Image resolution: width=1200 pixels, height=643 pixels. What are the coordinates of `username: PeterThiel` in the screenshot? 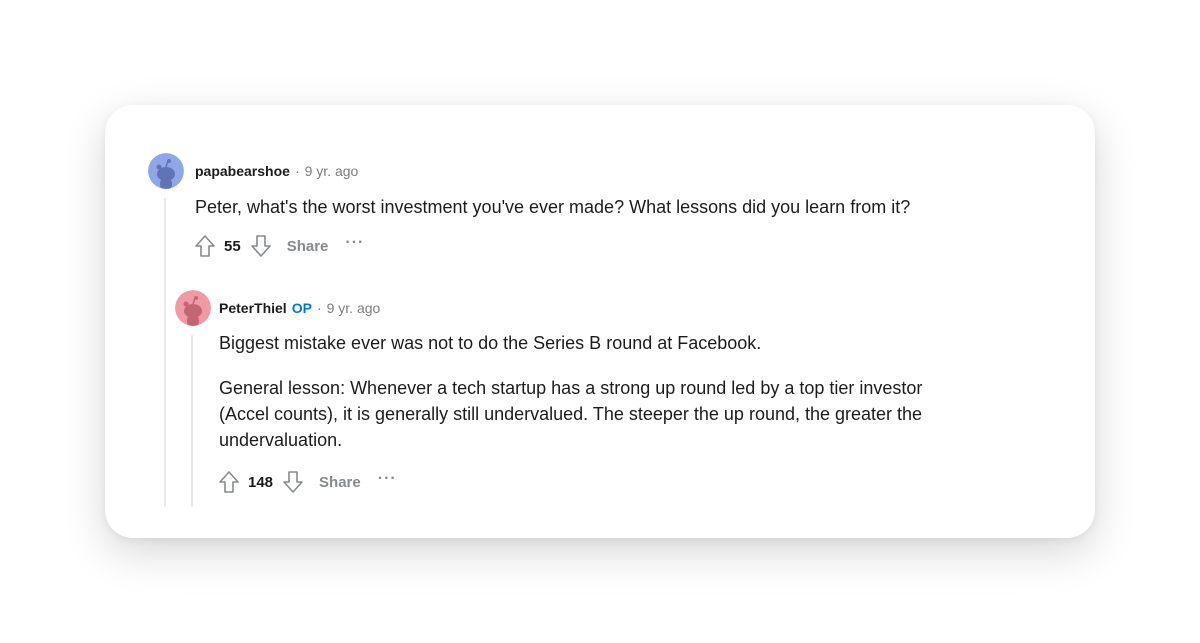 It's located at (253, 308).